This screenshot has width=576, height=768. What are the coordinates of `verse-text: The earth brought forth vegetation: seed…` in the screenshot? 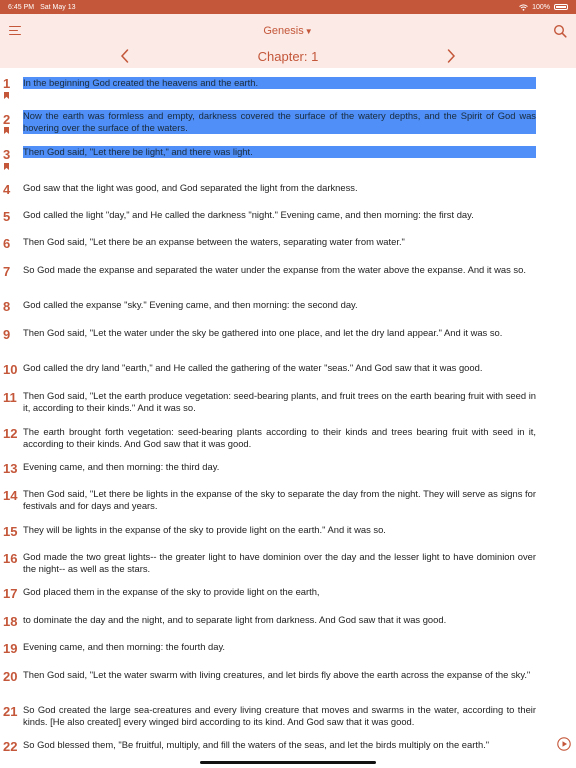 It's located at (279, 438).